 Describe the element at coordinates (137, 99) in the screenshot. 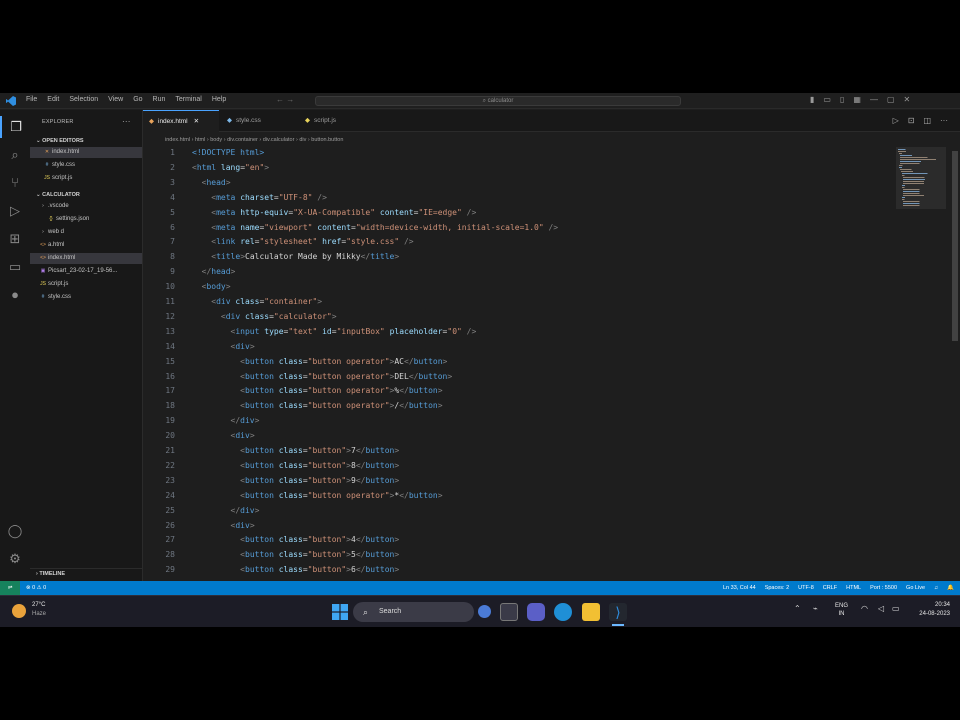

I see `menu-item-go: Go` at that location.